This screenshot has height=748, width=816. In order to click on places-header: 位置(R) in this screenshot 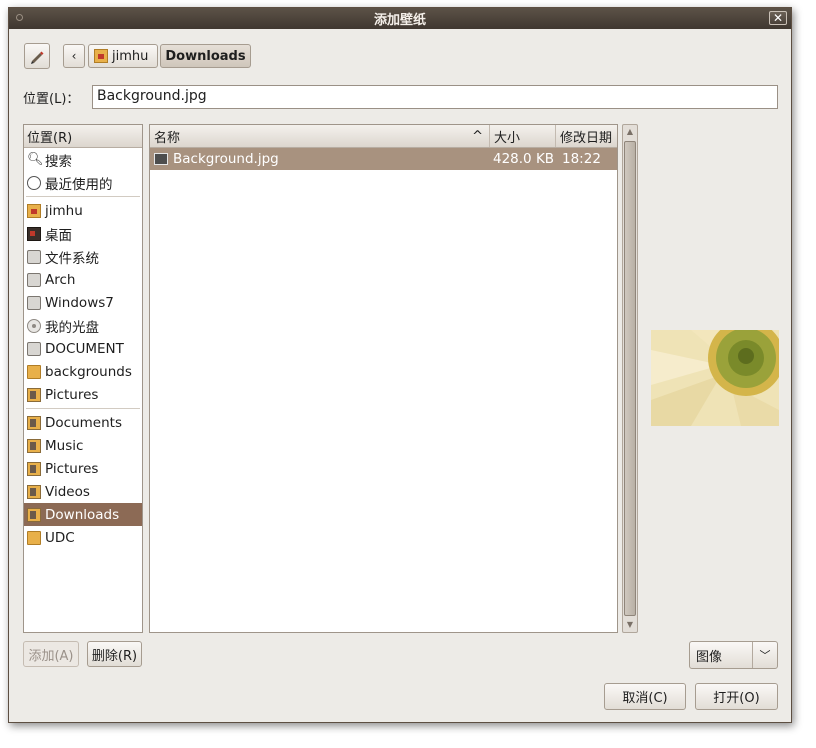, I will do `click(83, 136)`.